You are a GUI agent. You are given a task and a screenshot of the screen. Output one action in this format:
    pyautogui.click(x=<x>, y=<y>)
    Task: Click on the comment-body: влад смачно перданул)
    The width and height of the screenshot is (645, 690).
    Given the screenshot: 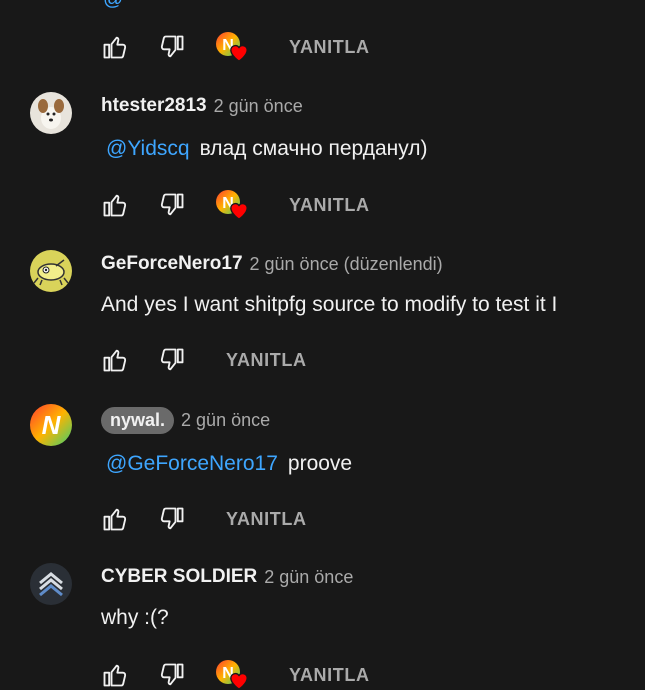 What is the action you would take?
    pyautogui.click(x=313, y=148)
    